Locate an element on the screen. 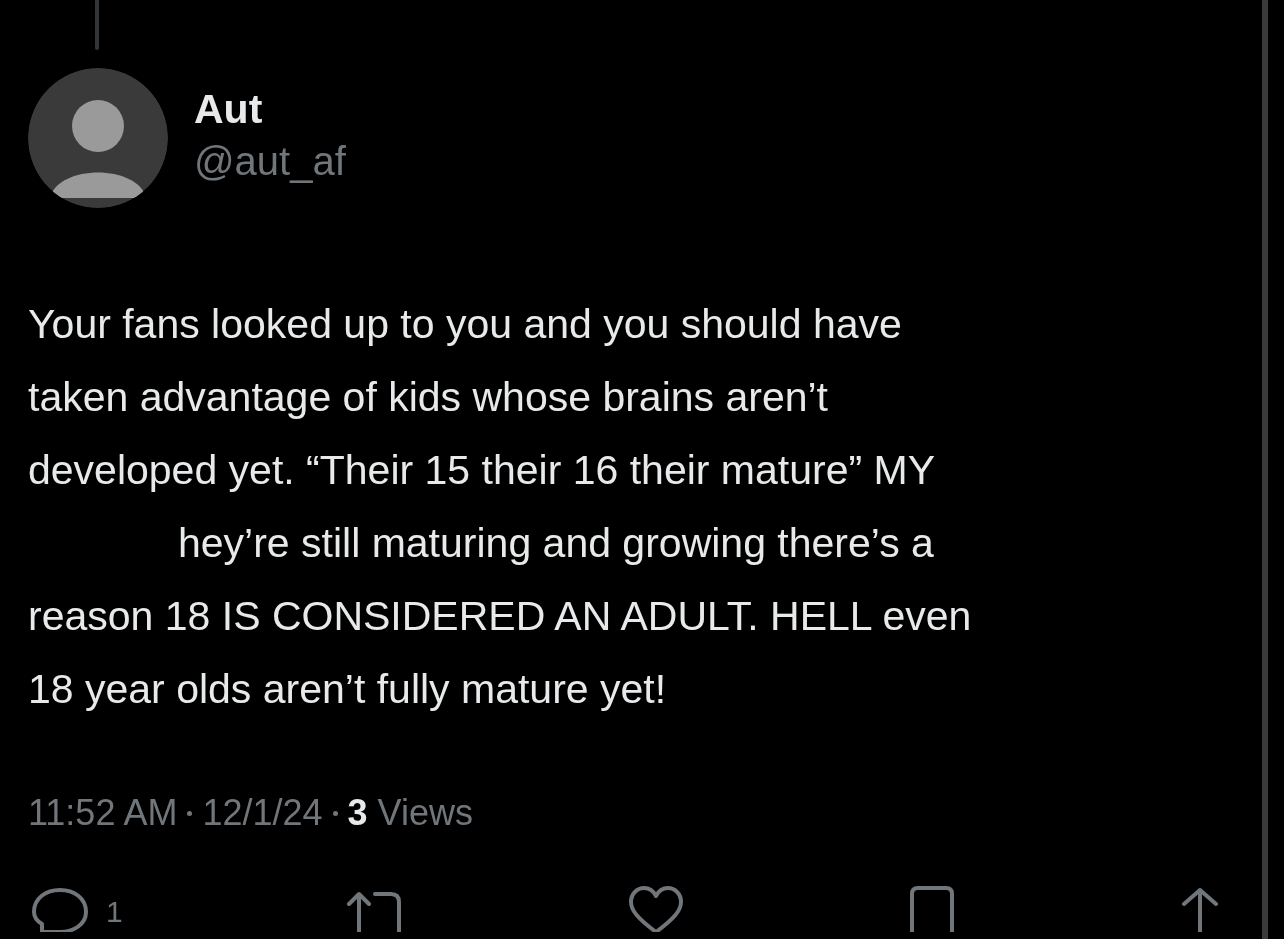 The height and width of the screenshot is (939, 1284). views-count: 3 is located at coordinates (357, 813).